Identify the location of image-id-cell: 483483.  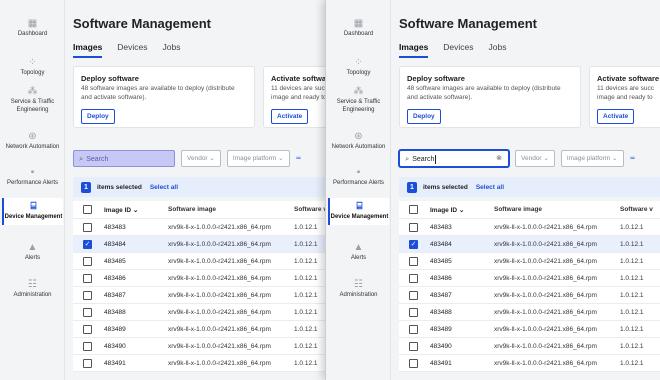
(441, 227).